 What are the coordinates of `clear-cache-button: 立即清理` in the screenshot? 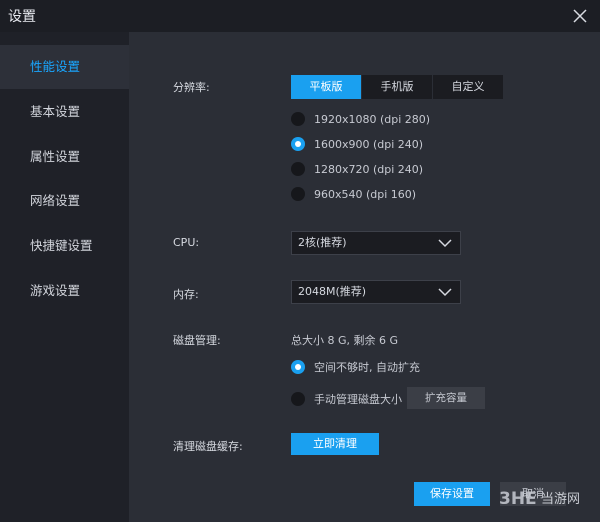 It's located at (335, 444).